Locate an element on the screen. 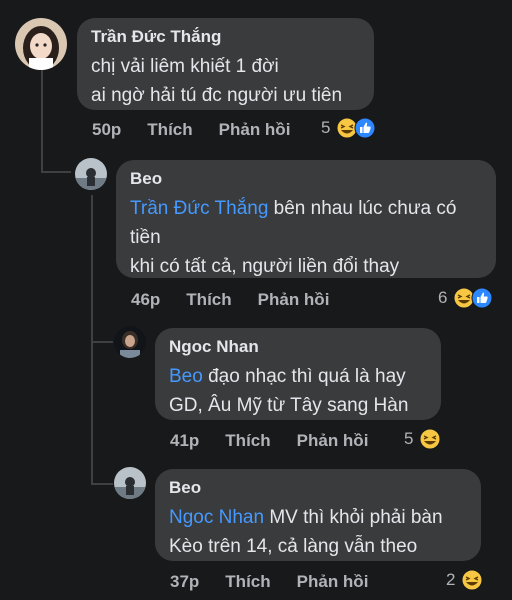  reaction-summary: 2 is located at coordinates (464, 580).